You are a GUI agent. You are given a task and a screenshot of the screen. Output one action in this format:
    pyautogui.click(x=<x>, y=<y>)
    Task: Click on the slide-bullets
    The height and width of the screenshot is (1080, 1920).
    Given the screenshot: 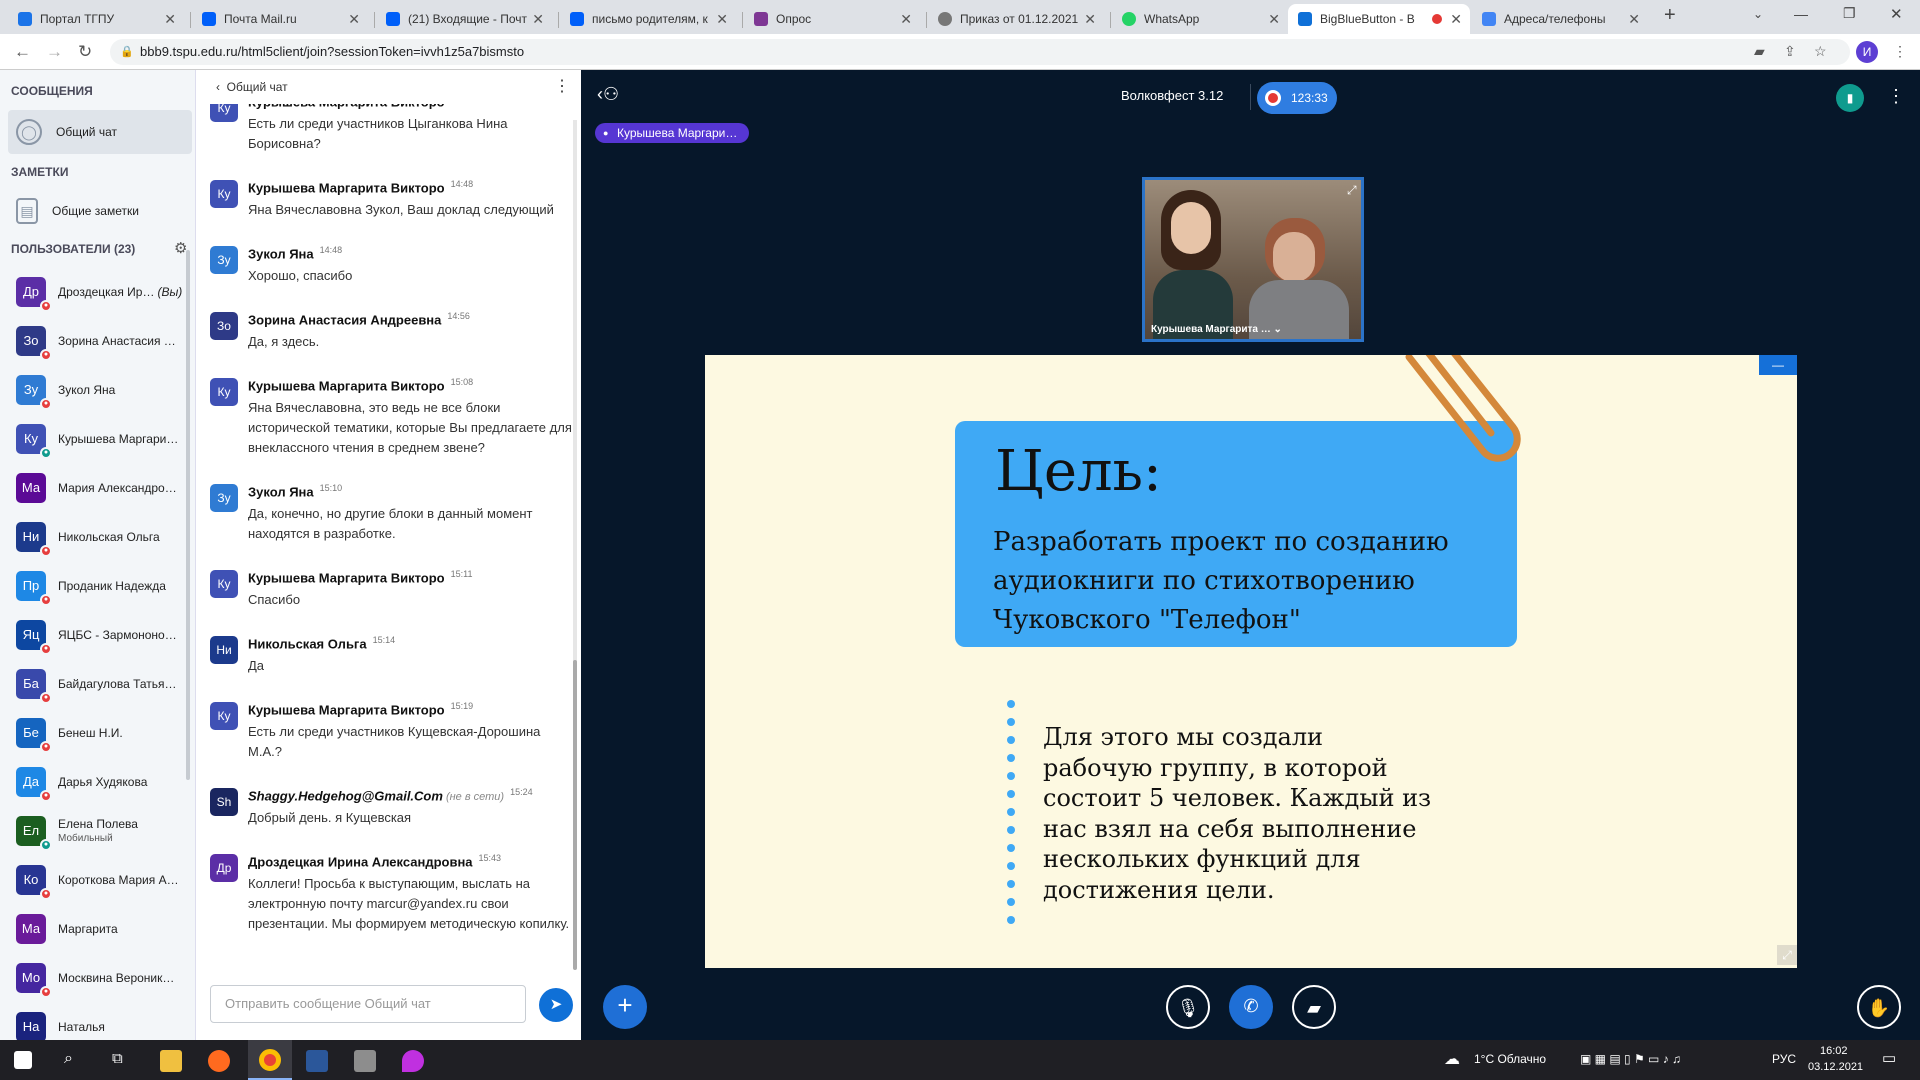 What is the action you would take?
    pyautogui.click(x=1012, y=817)
    